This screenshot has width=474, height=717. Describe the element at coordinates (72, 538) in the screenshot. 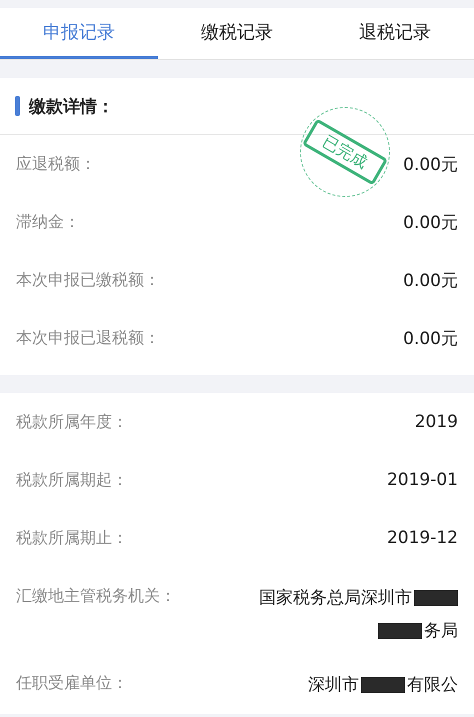

I see `field-label: 税款所属期止：` at that location.